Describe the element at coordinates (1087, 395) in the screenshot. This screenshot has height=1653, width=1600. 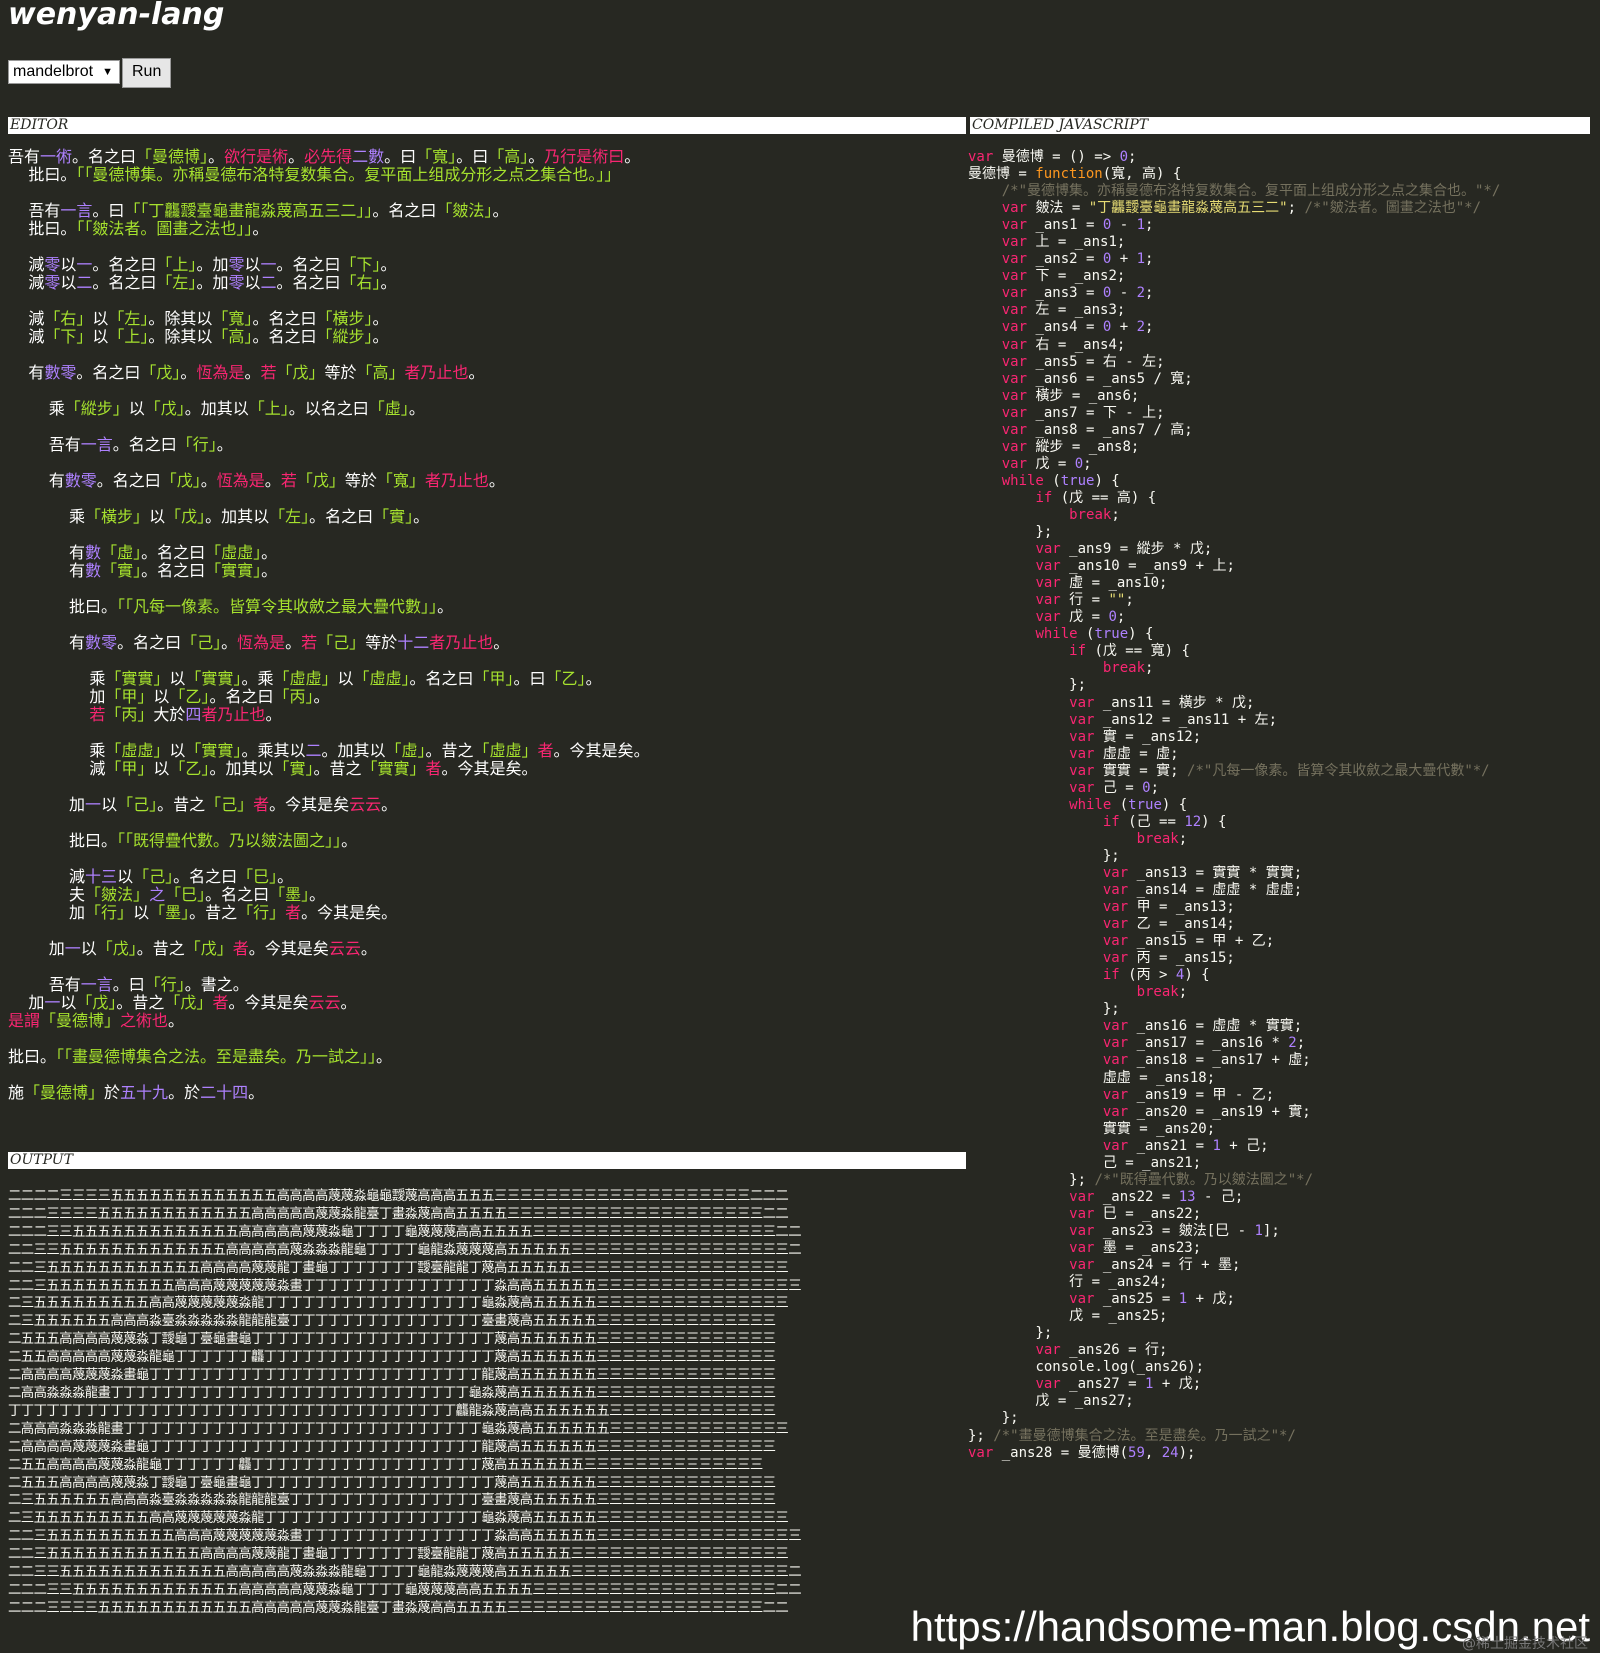
I see `js-token: 橫步 = _ans6;` at that location.